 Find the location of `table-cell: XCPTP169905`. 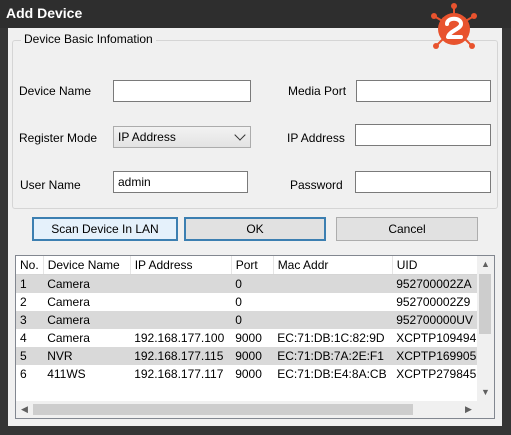

table-cell: XCPTP169905 is located at coordinates (437, 356).